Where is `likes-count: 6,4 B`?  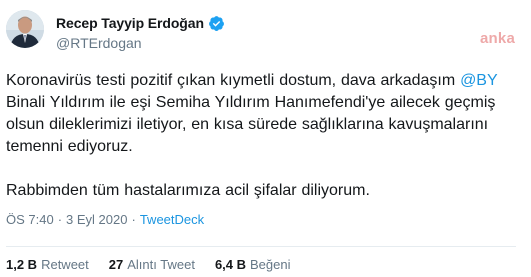 likes-count: 6,4 B is located at coordinates (230, 264).